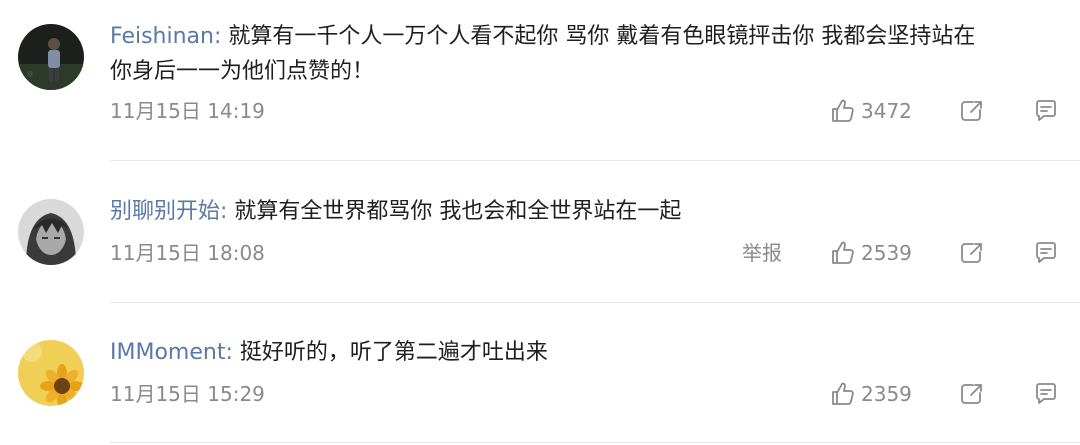  What do you see at coordinates (762, 253) in the screenshot?
I see `report-button: 举报` at bounding box center [762, 253].